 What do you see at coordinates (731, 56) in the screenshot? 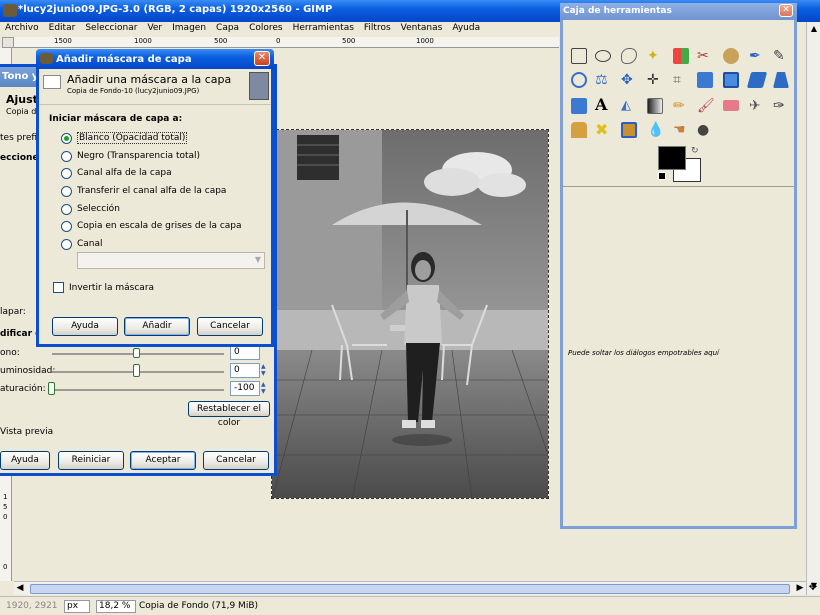
I see `tool-foreground-select-icon` at bounding box center [731, 56].